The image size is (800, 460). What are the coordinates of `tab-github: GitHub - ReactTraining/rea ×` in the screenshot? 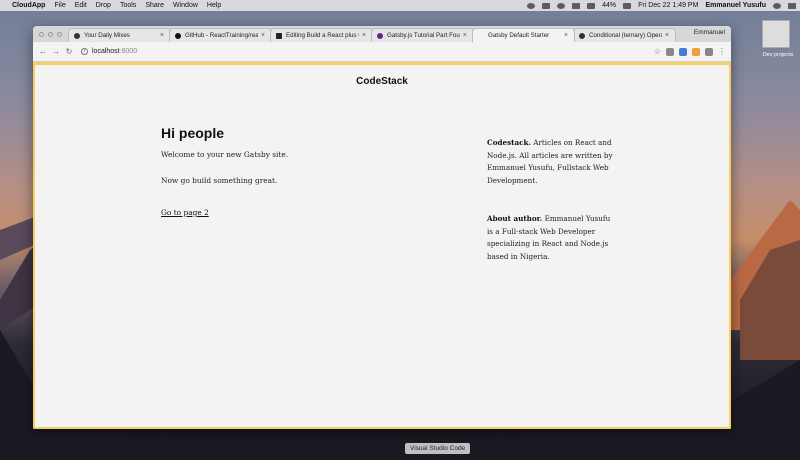 It's located at (220, 35).